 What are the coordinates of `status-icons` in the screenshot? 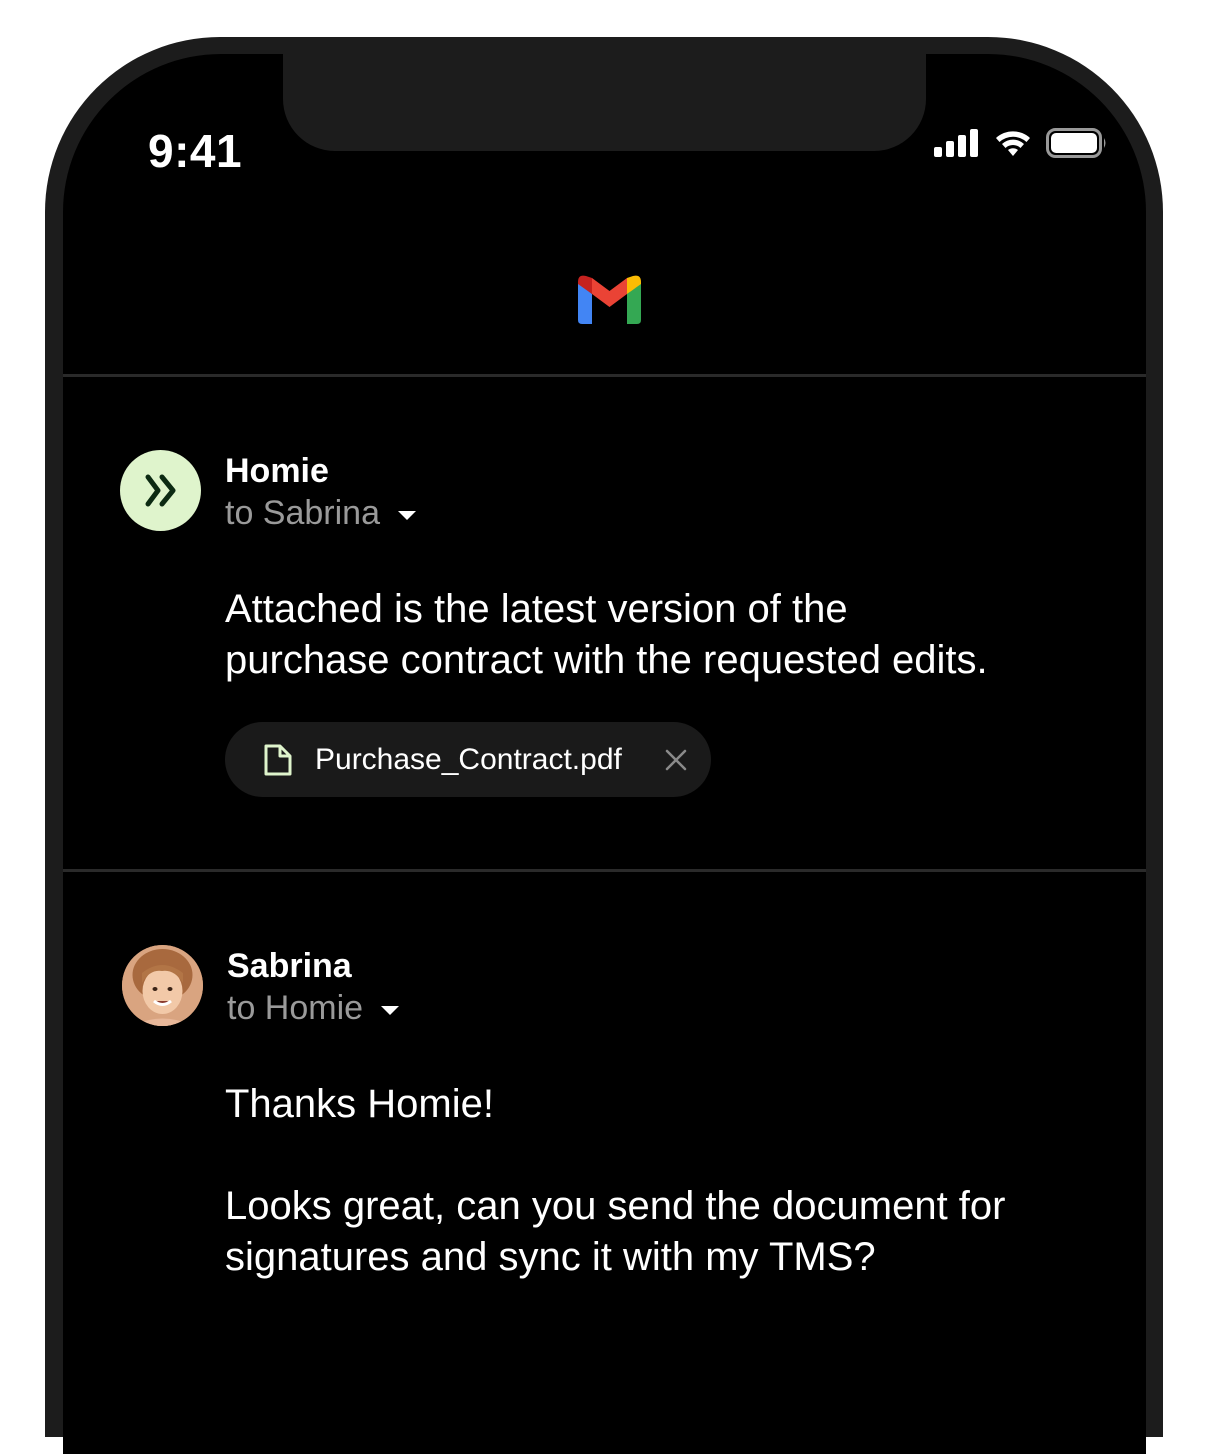 It's located at (1021, 143).